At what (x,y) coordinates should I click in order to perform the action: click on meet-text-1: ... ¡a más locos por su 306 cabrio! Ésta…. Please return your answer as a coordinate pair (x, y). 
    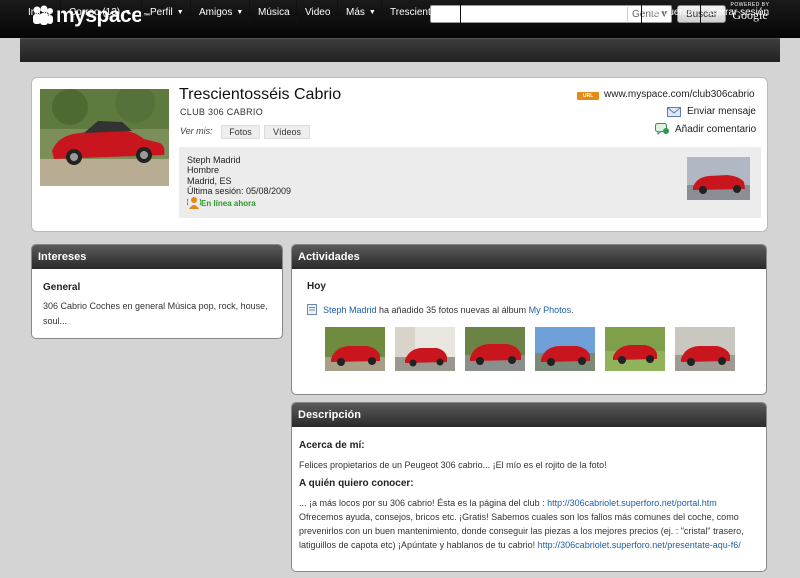
    Looking at the image, I should click on (423, 503).